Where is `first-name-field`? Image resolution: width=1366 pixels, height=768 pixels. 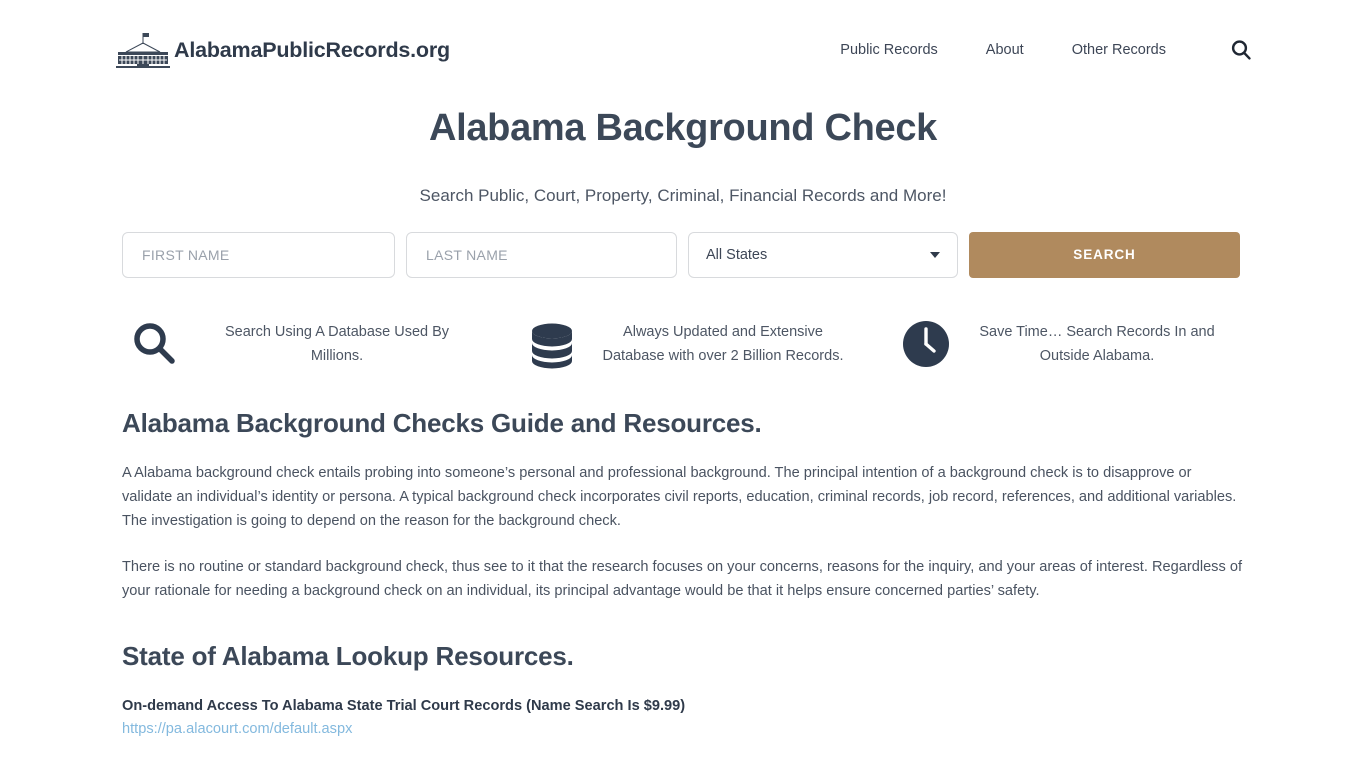 first-name-field is located at coordinates (258, 254).